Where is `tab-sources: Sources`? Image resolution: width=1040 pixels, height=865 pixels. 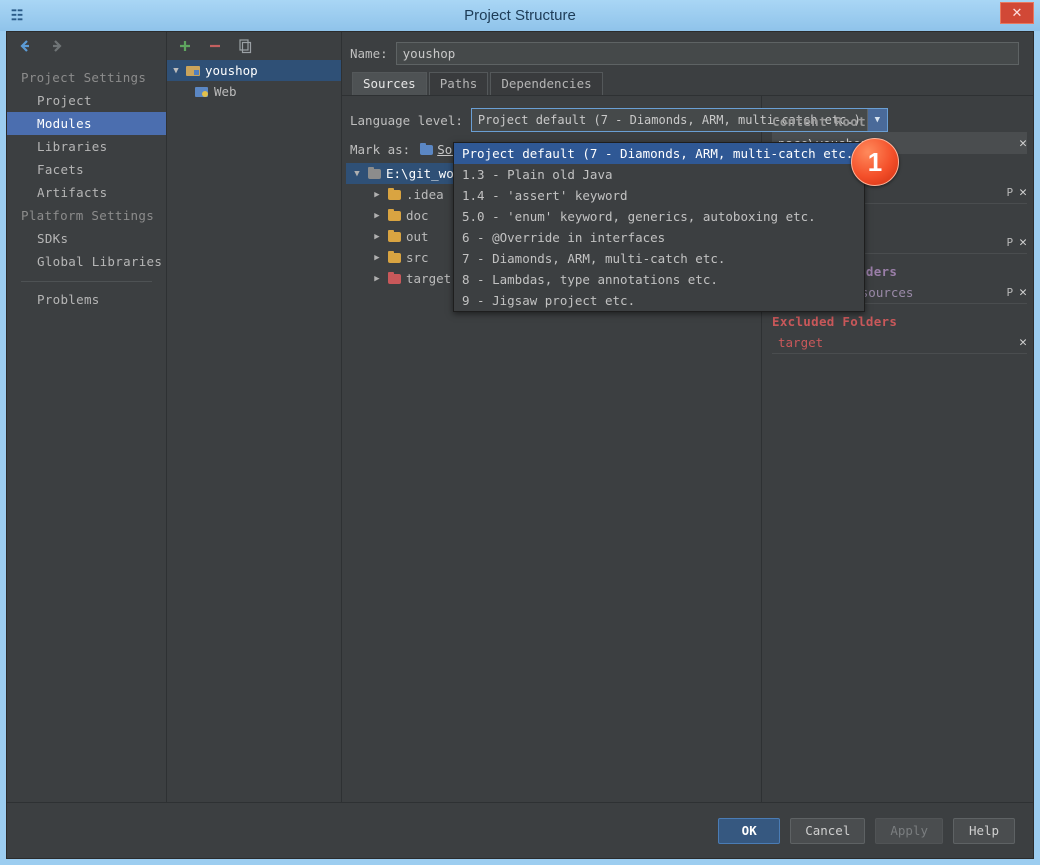
tab-sources: Sources is located at coordinates (389, 83).